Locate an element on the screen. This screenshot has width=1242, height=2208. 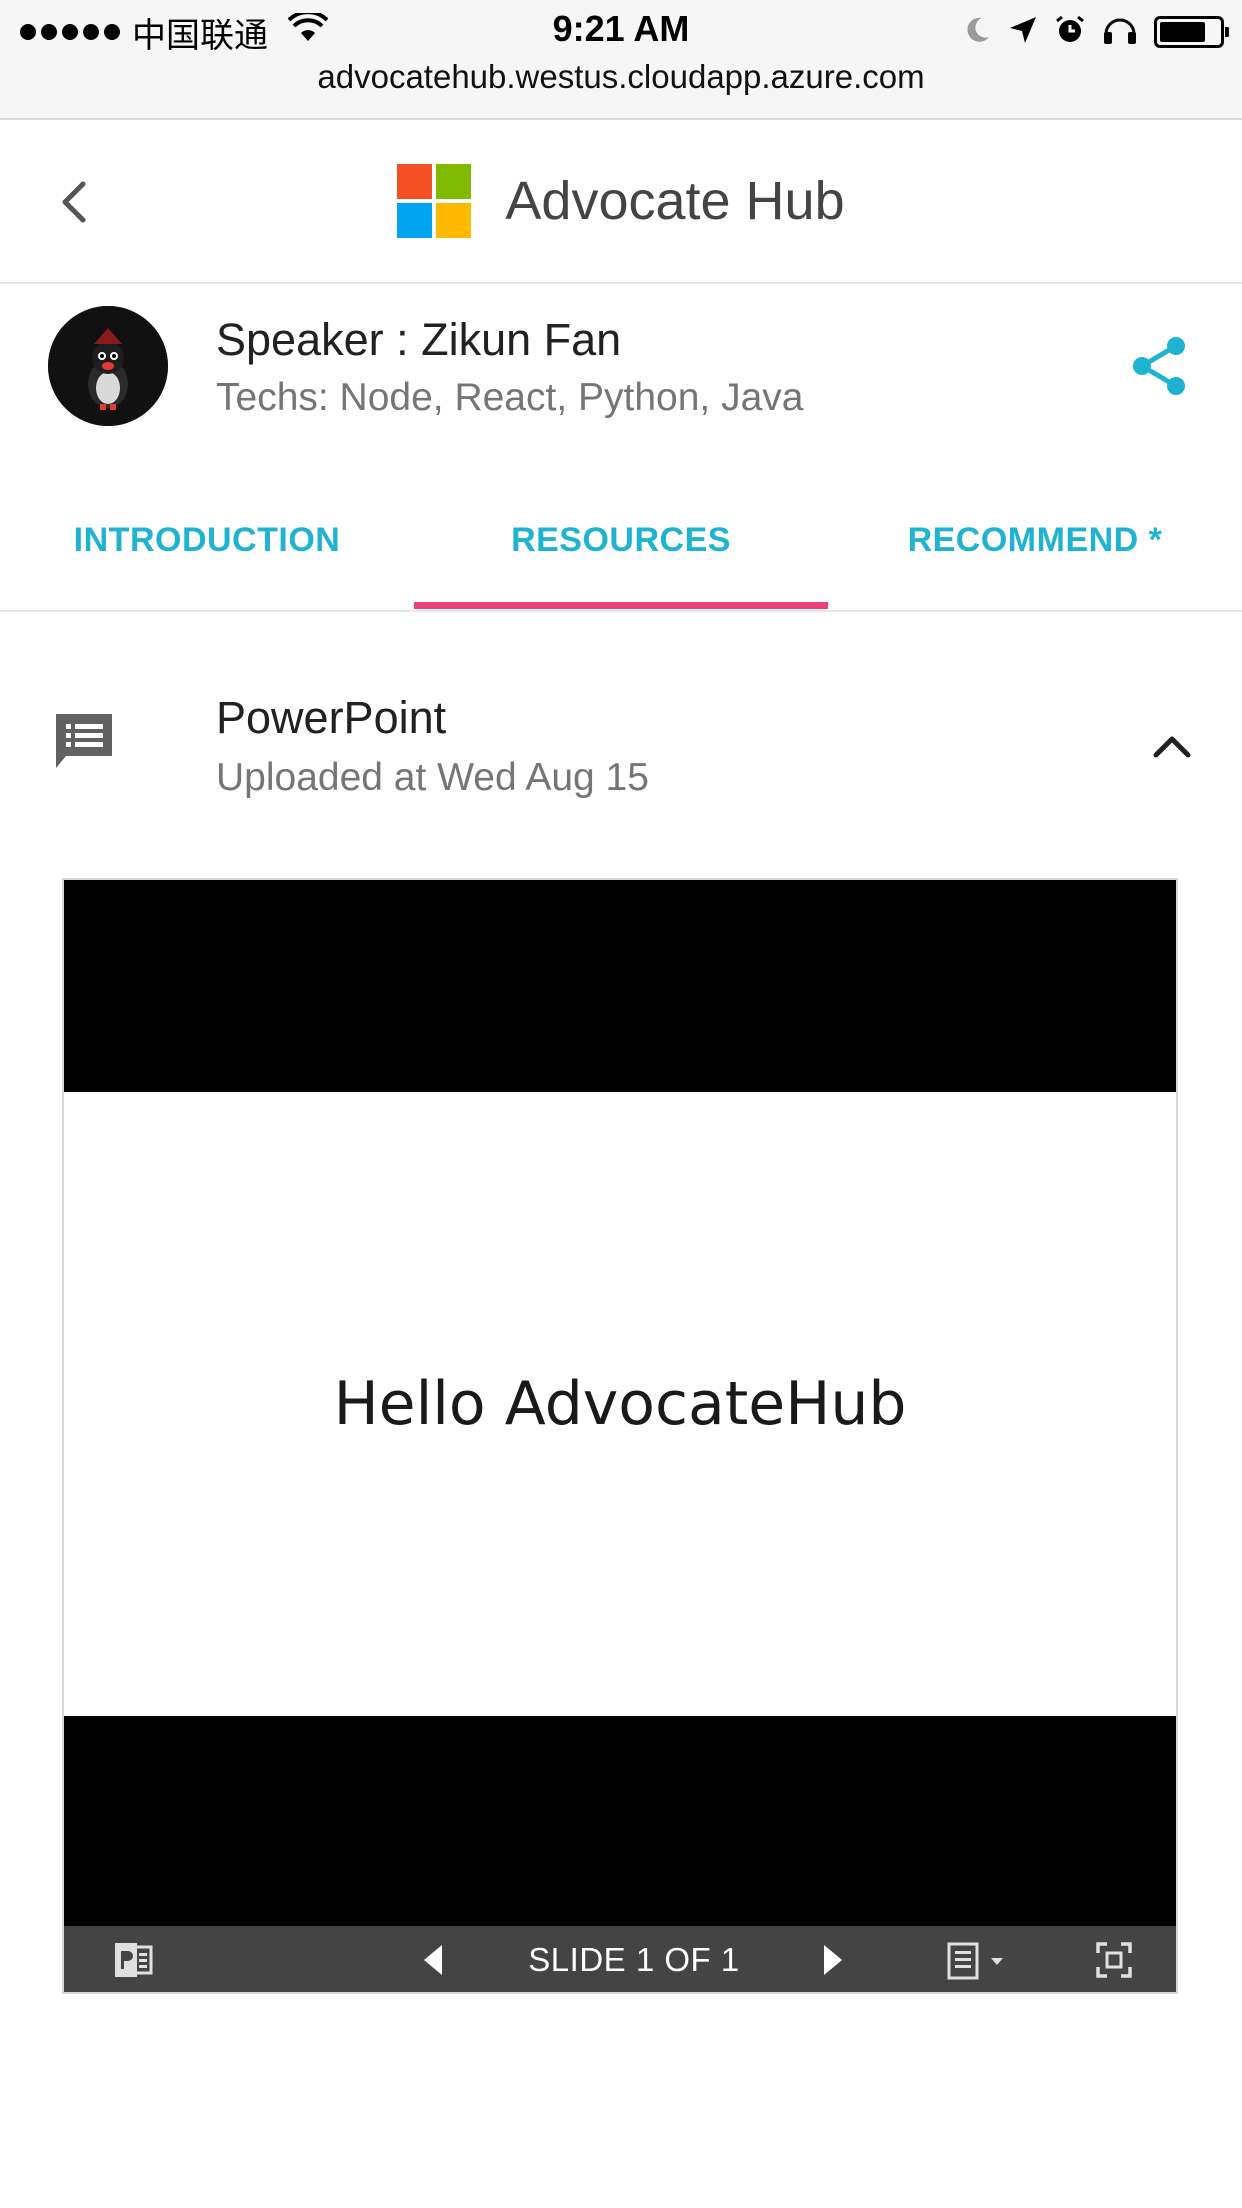
brand: Advocate Hub is located at coordinates (621, 201).